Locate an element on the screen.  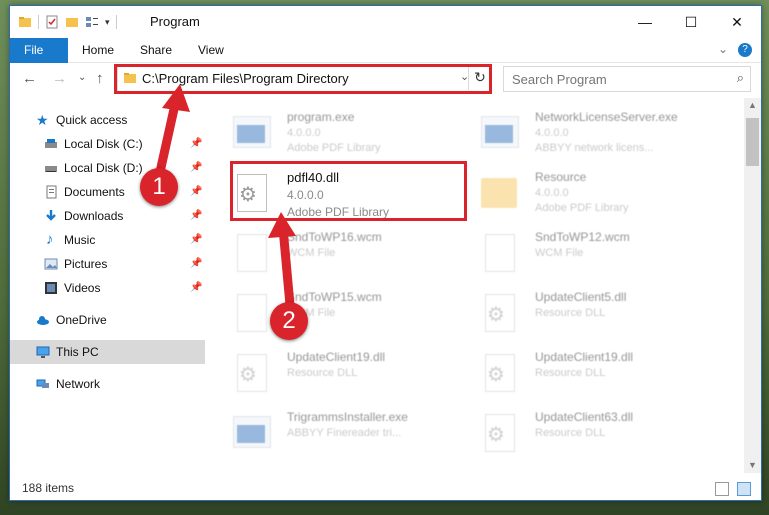
arrow-1-head is located at coordinates (176, 98).